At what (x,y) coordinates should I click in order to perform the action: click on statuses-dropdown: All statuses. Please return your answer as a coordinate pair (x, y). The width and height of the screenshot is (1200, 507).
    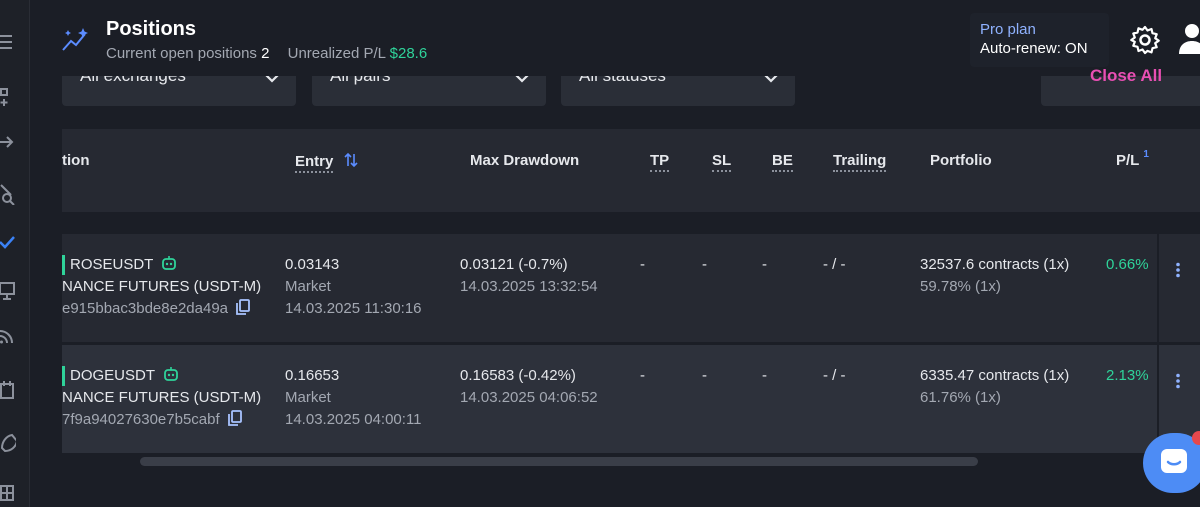
    Looking at the image, I should click on (678, 91).